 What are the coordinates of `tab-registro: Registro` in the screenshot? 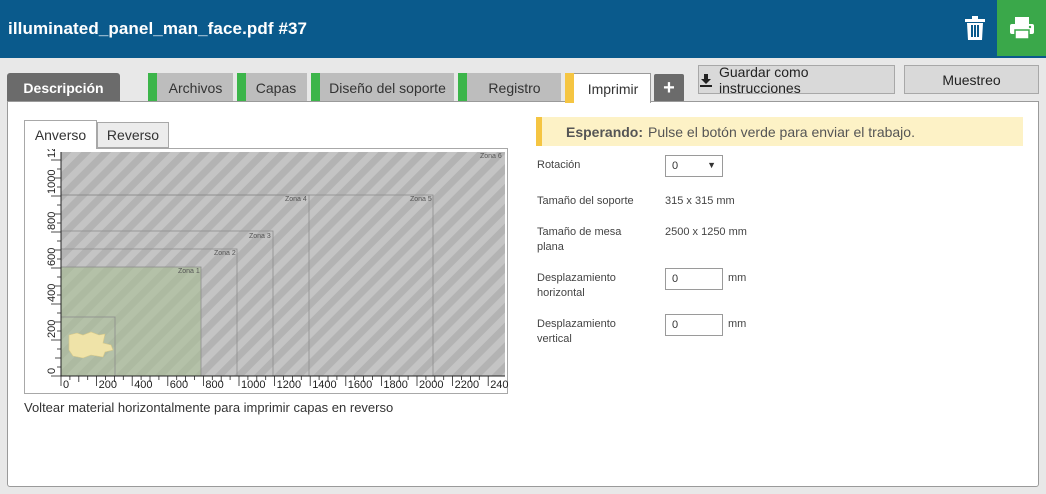 It's located at (509, 87).